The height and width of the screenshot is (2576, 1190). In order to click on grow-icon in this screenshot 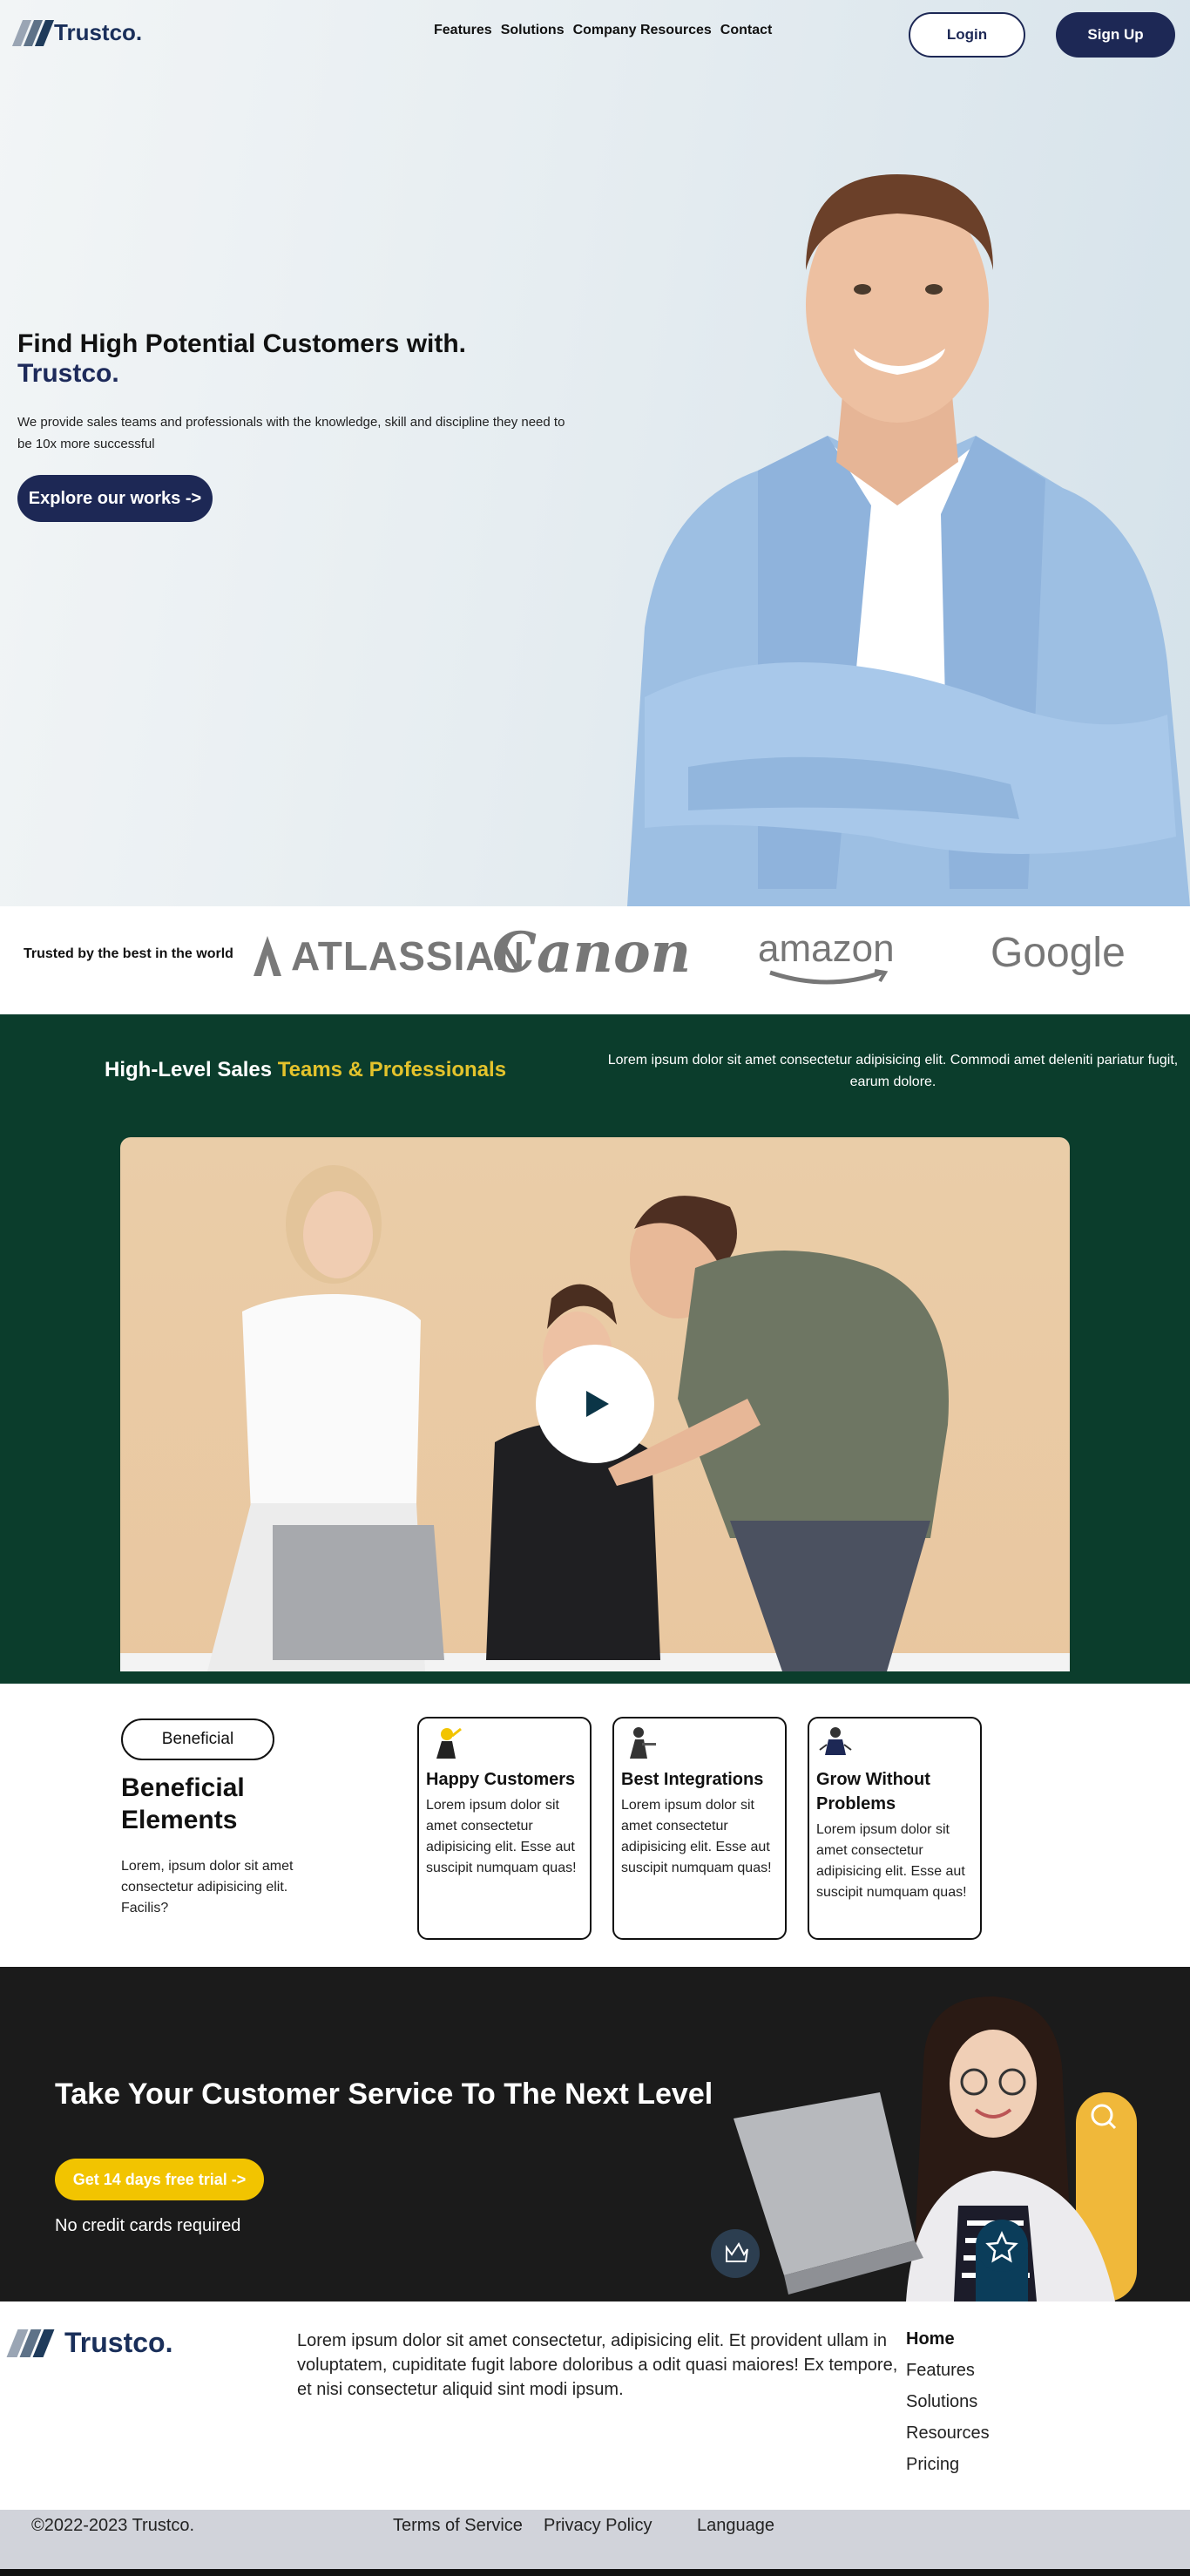, I will do `click(835, 1741)`.